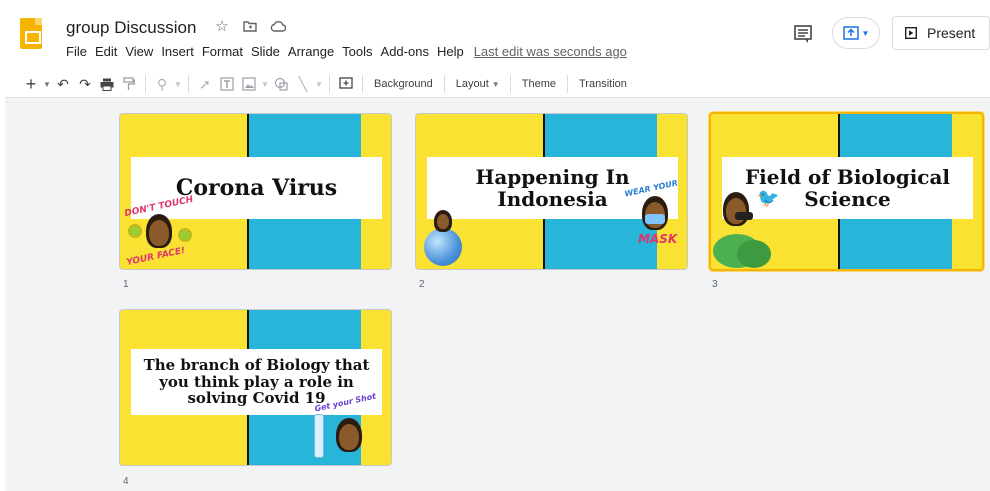 Image resolution: width=990 pixels, height=491 pixels. I want to click on slide-thumbnail-2: Happening In Indonesia WEAR YOUR MASK, so click(551, 191).